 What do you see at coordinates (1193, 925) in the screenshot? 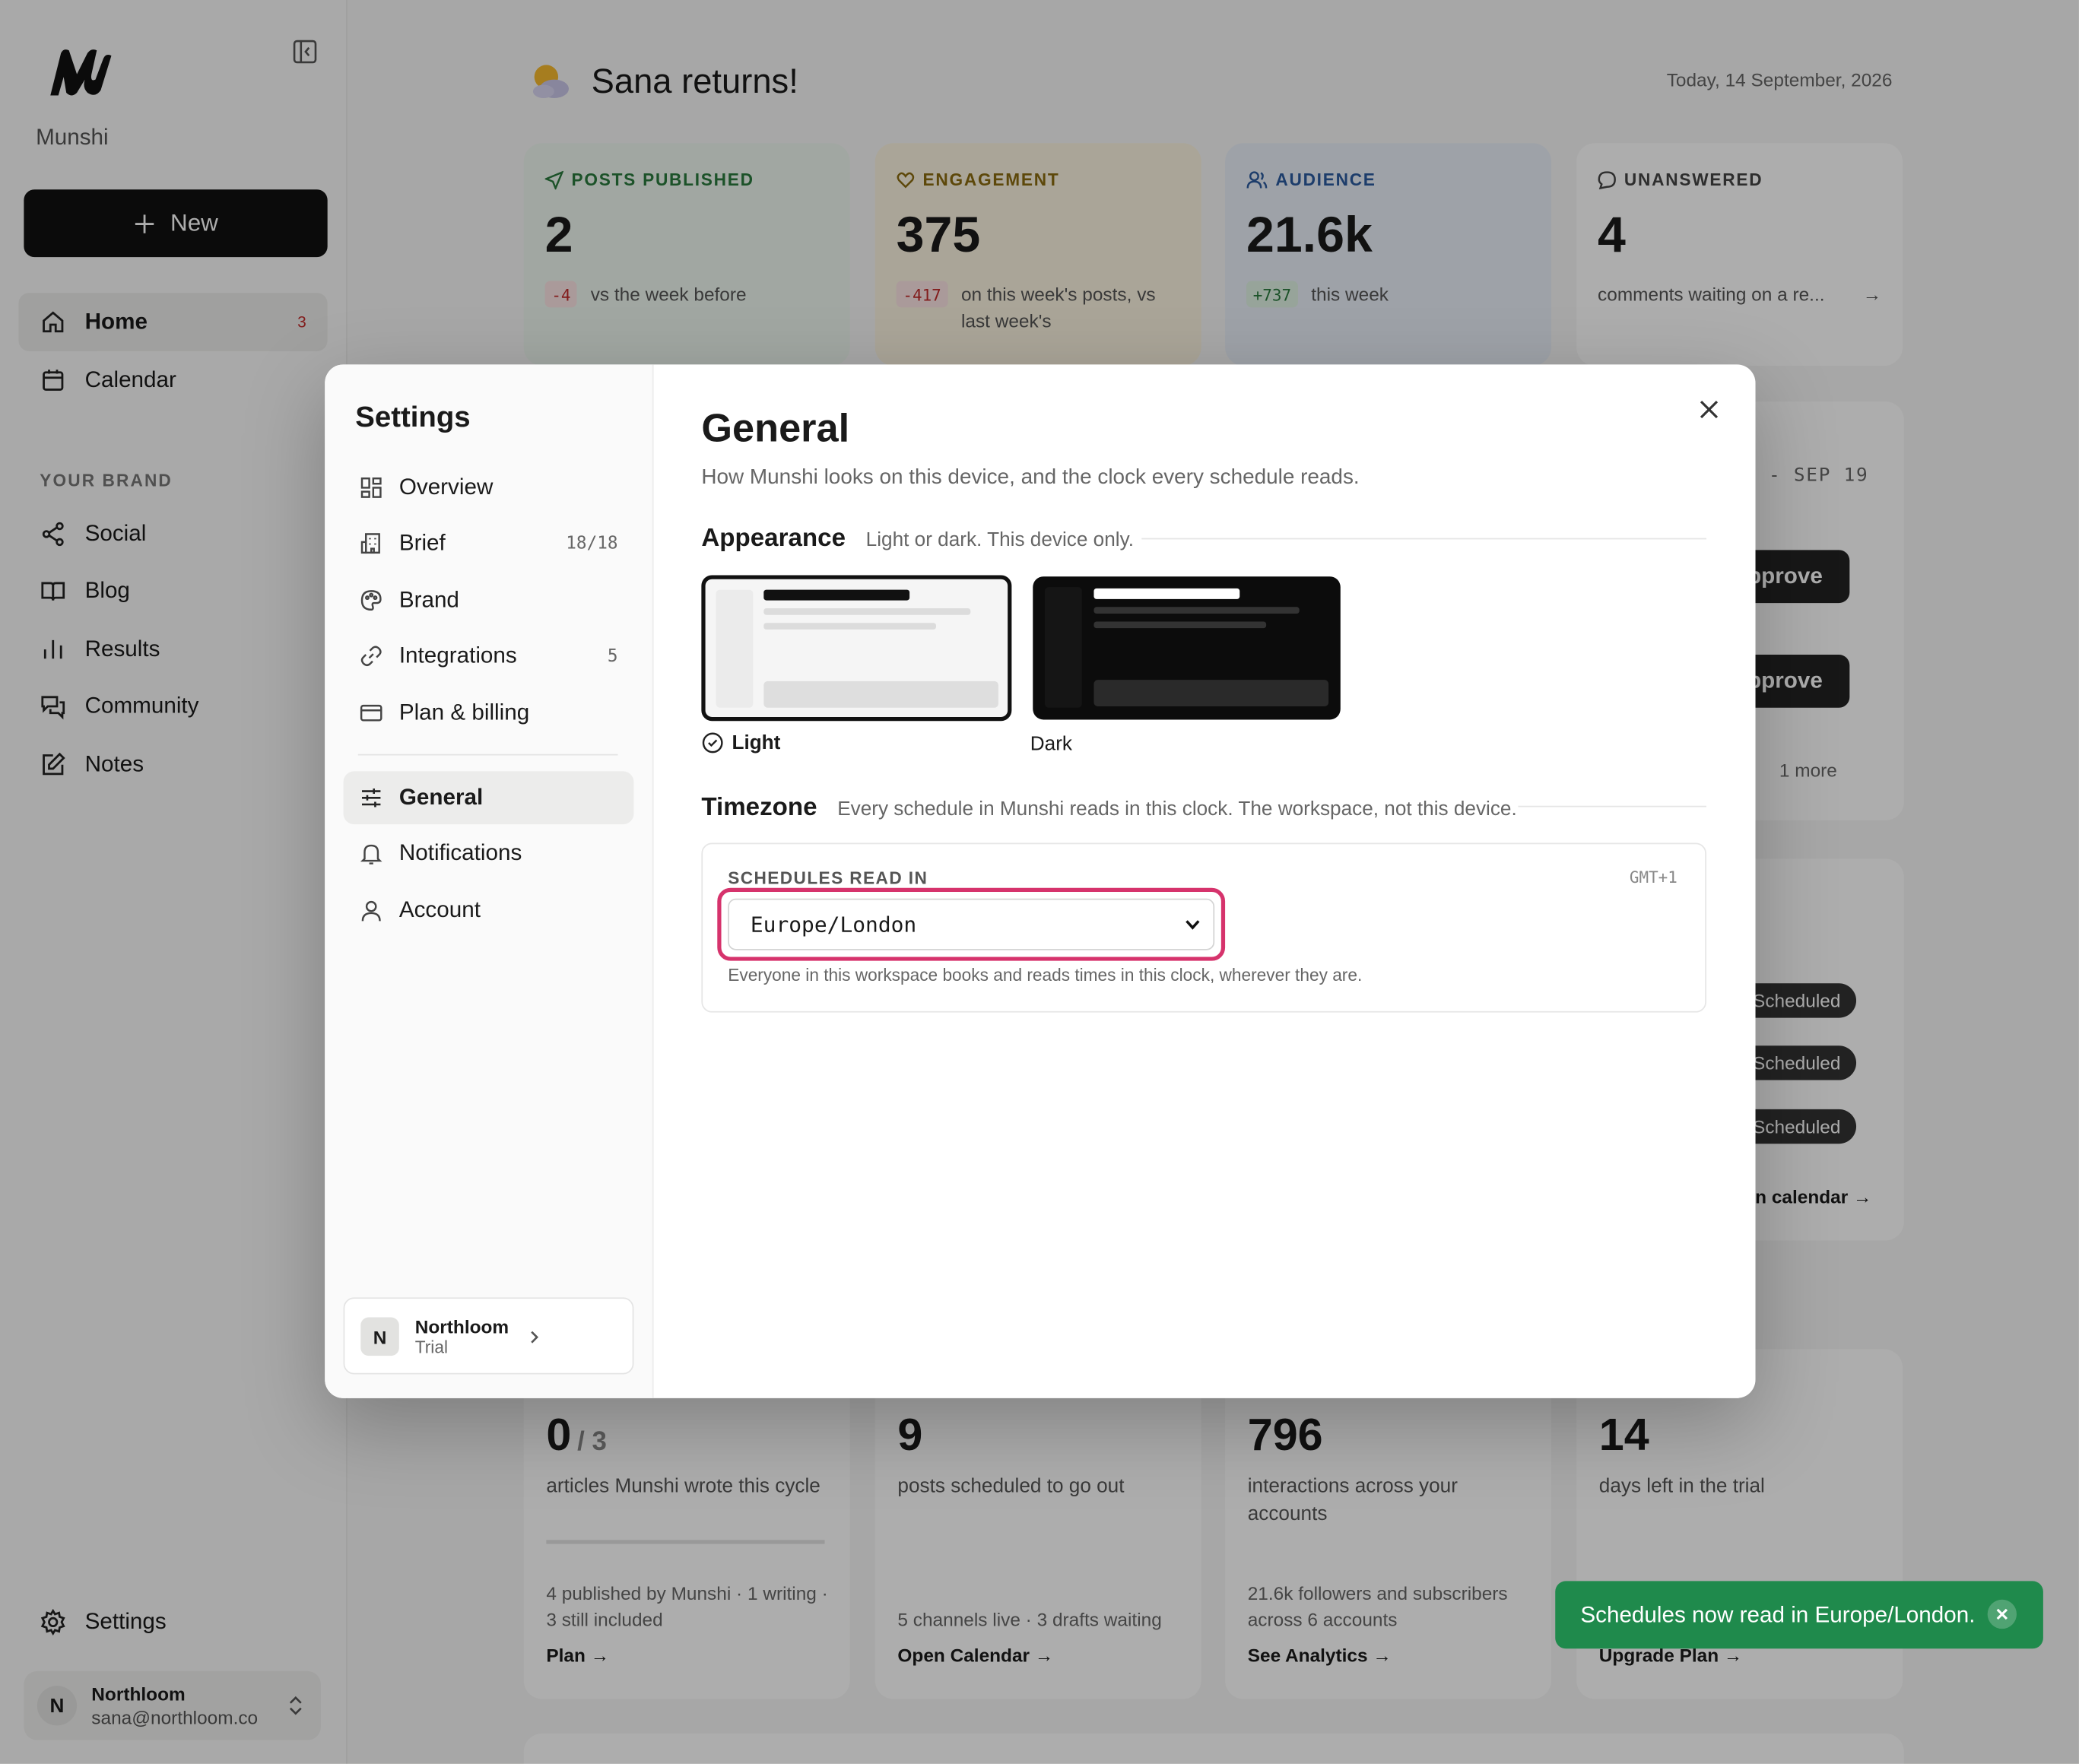
I see `chevron-down-icon` at bounding box center [1193, 925].